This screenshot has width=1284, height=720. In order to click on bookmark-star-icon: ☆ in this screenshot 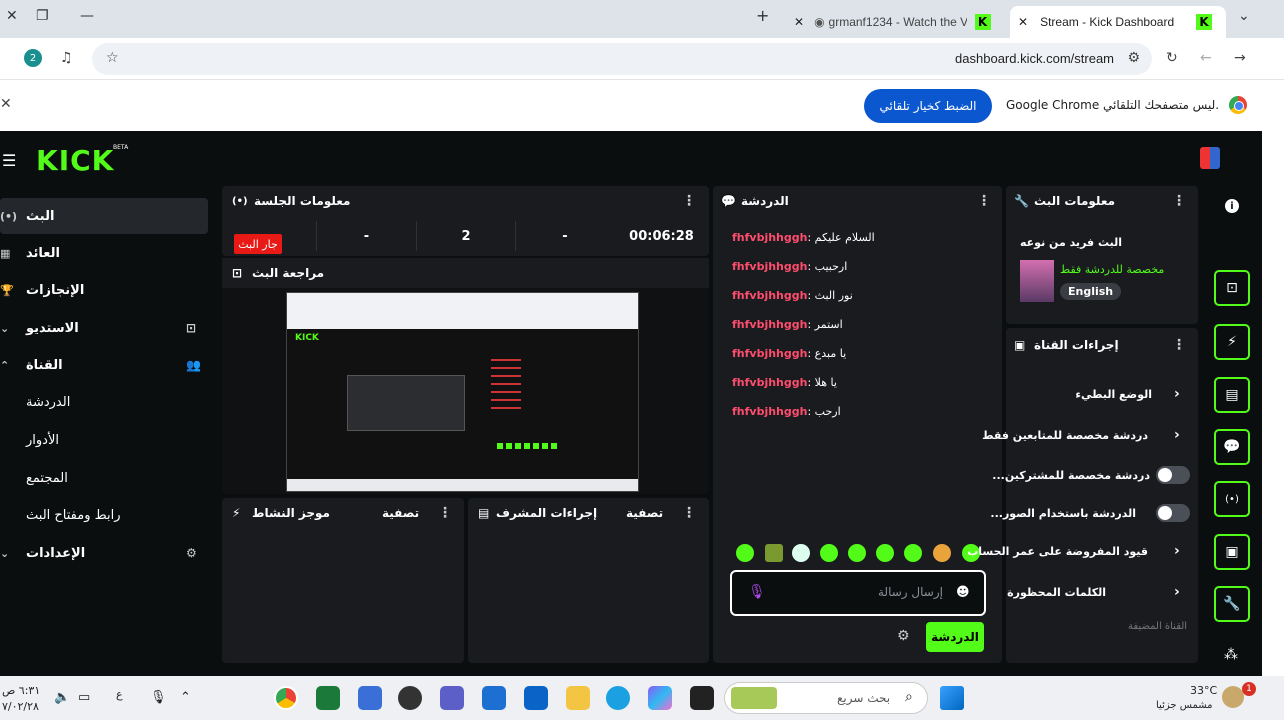, I will do `click(112, 58)`.